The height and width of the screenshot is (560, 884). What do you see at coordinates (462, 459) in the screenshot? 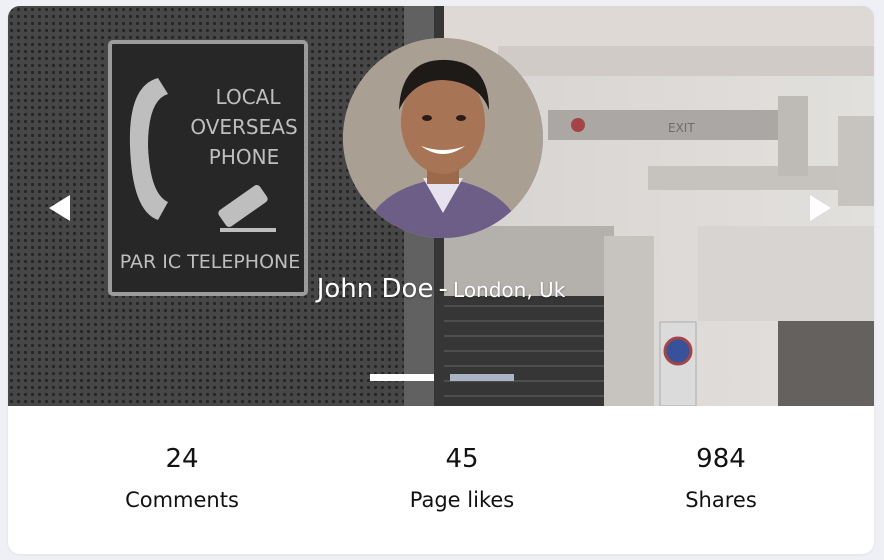
I see `stat-value: 45` at bounding box center [462, 459].